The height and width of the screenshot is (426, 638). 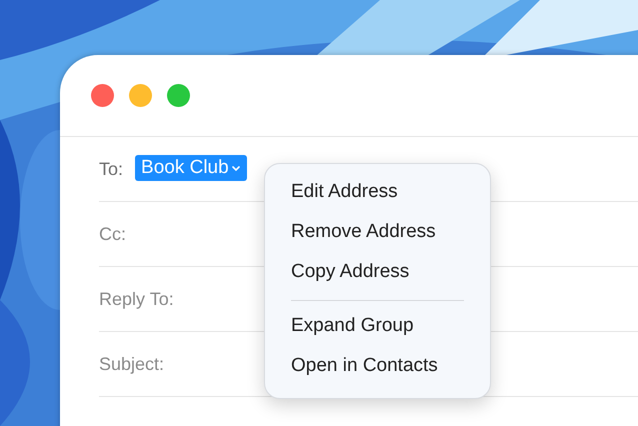 I want to click on menu-item: Expand Group, so click(x=377, y=328).